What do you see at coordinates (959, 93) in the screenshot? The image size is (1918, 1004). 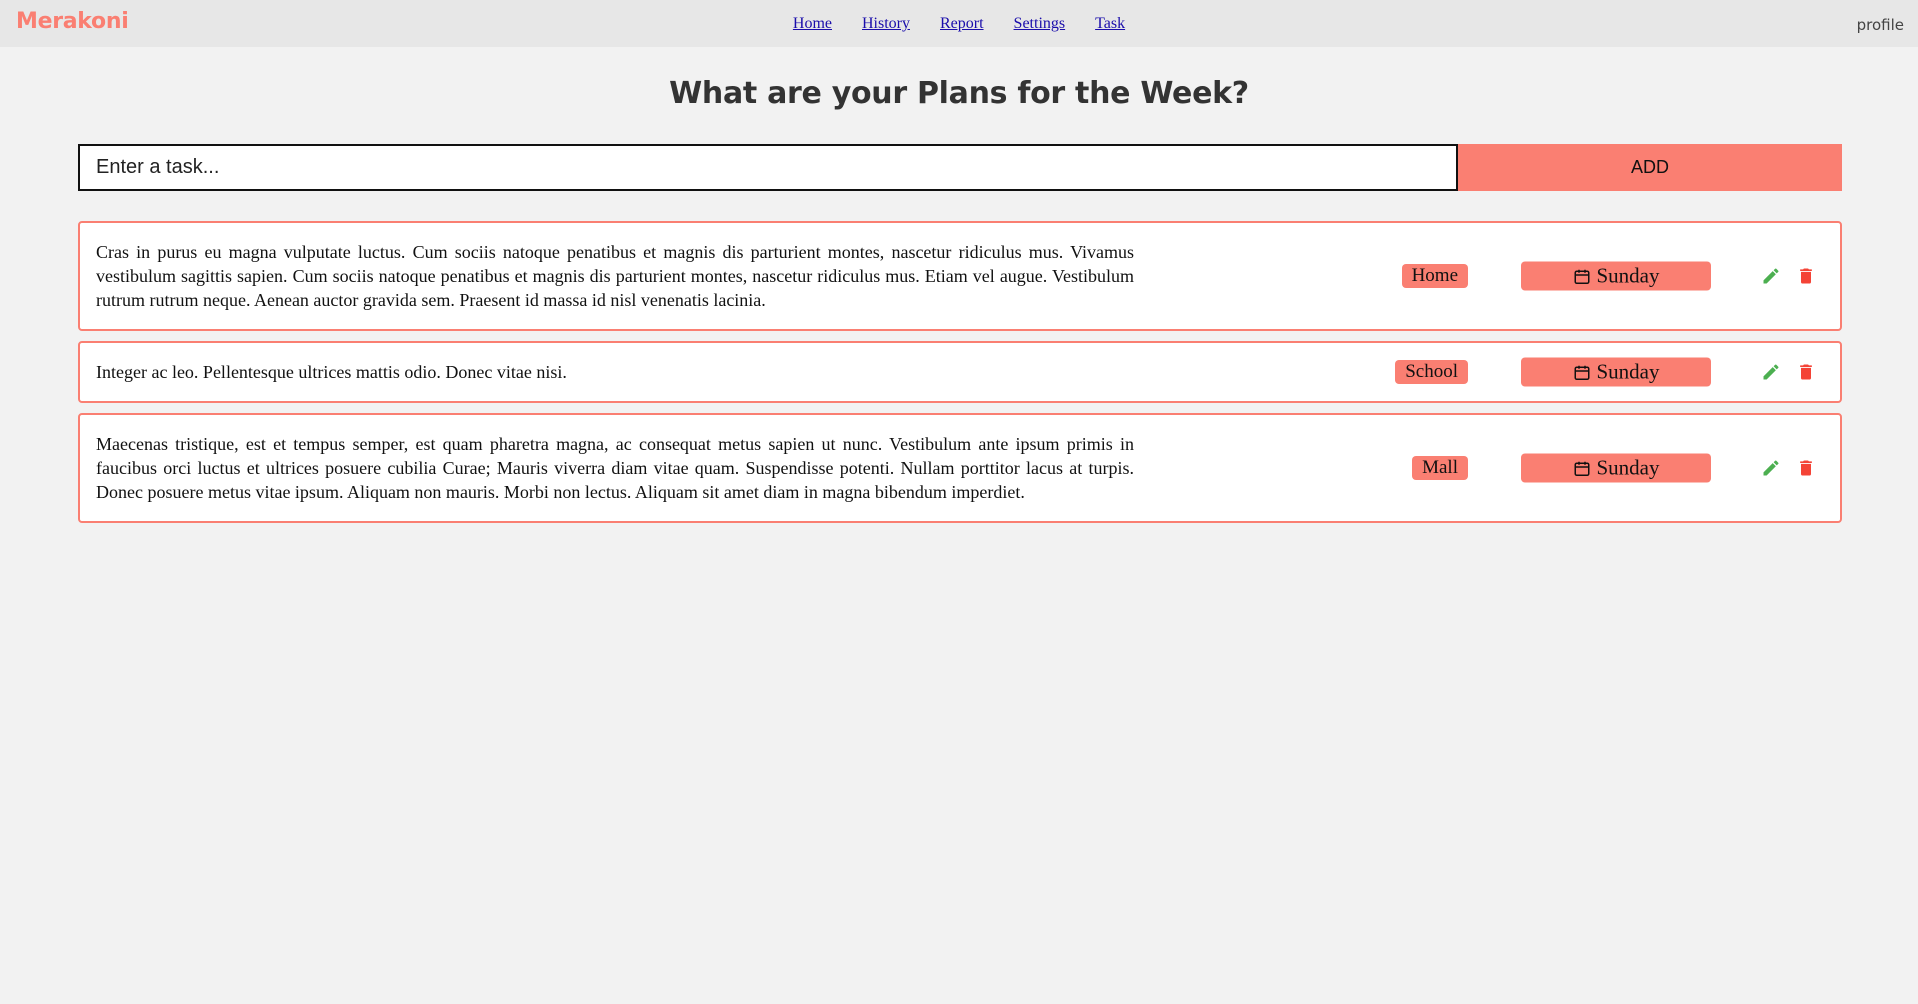 I see `page-title: What are your Plans for the Week?` at bounding box center [959, 93].